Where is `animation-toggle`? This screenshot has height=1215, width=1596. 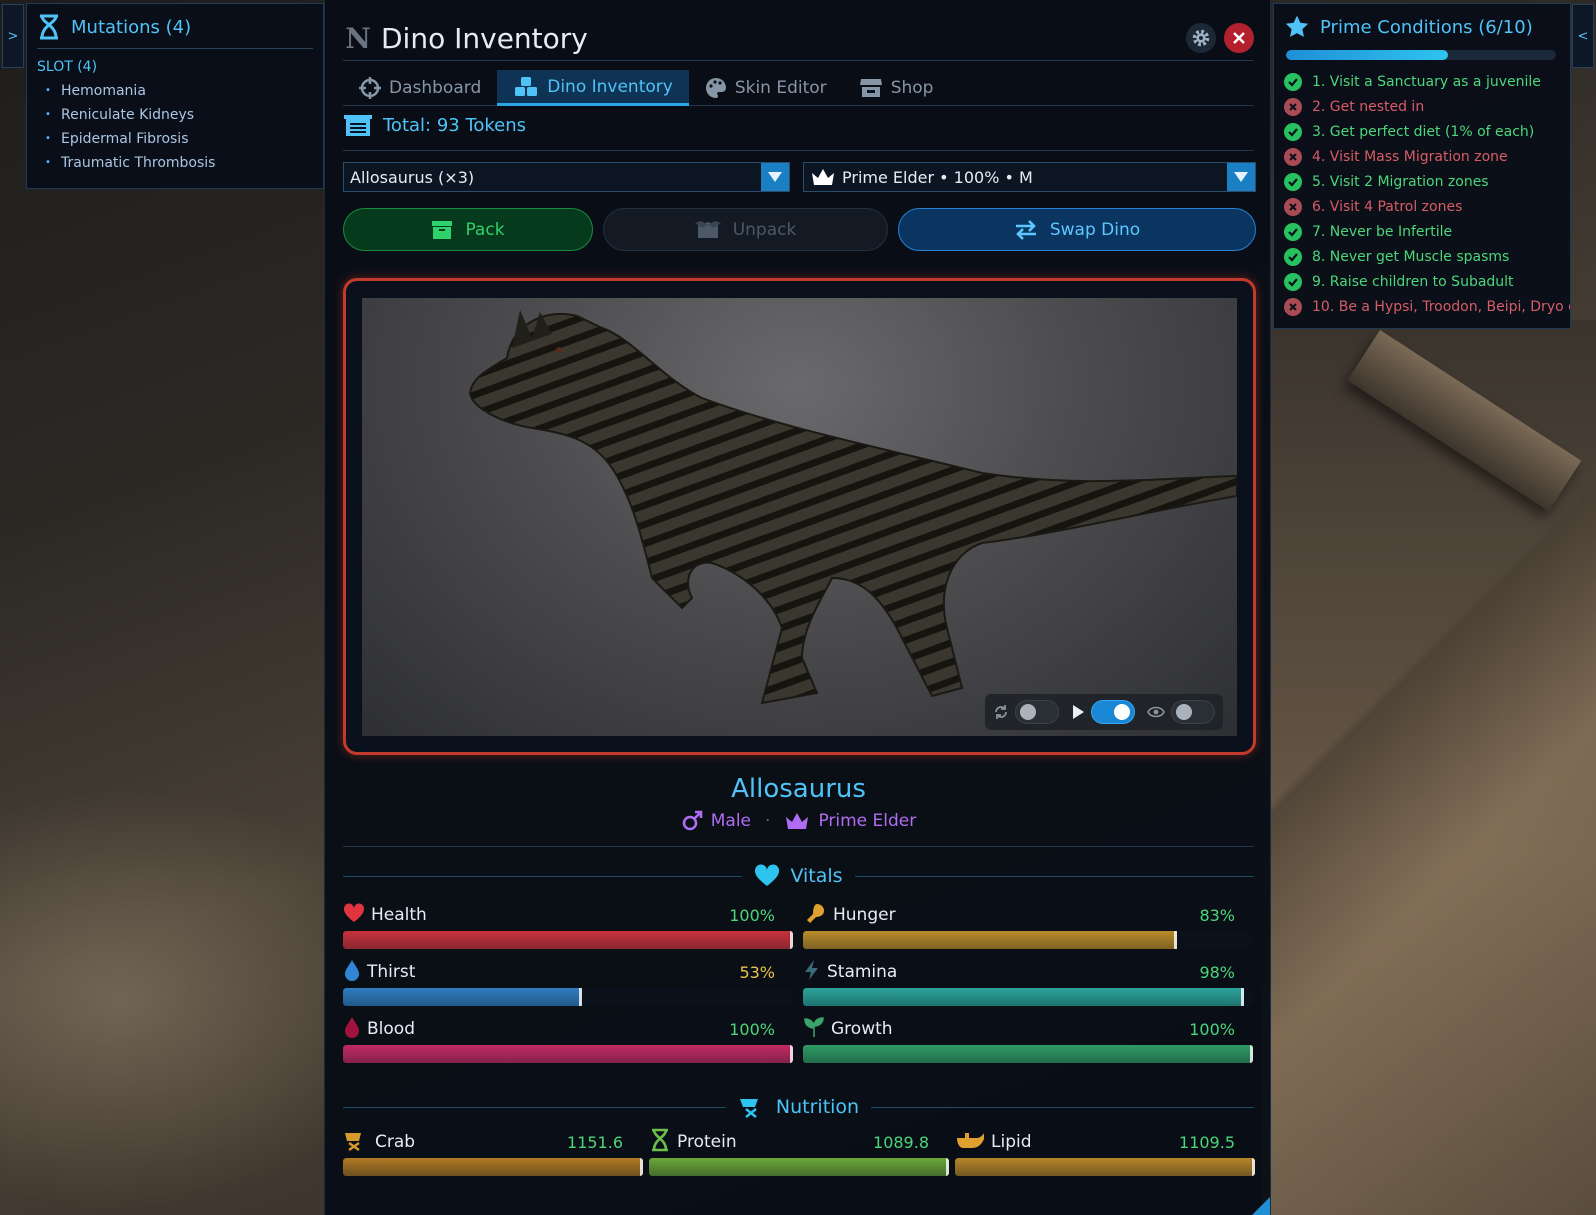
animation-toggle is located at coordinates (1113, 712).